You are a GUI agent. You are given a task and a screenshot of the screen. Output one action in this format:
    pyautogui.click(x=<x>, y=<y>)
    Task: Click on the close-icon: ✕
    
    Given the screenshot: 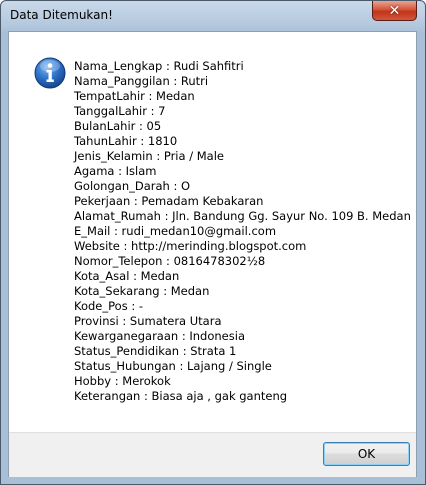 What is the action you would take?
    pyautogui.click(x=394, y=10)
    